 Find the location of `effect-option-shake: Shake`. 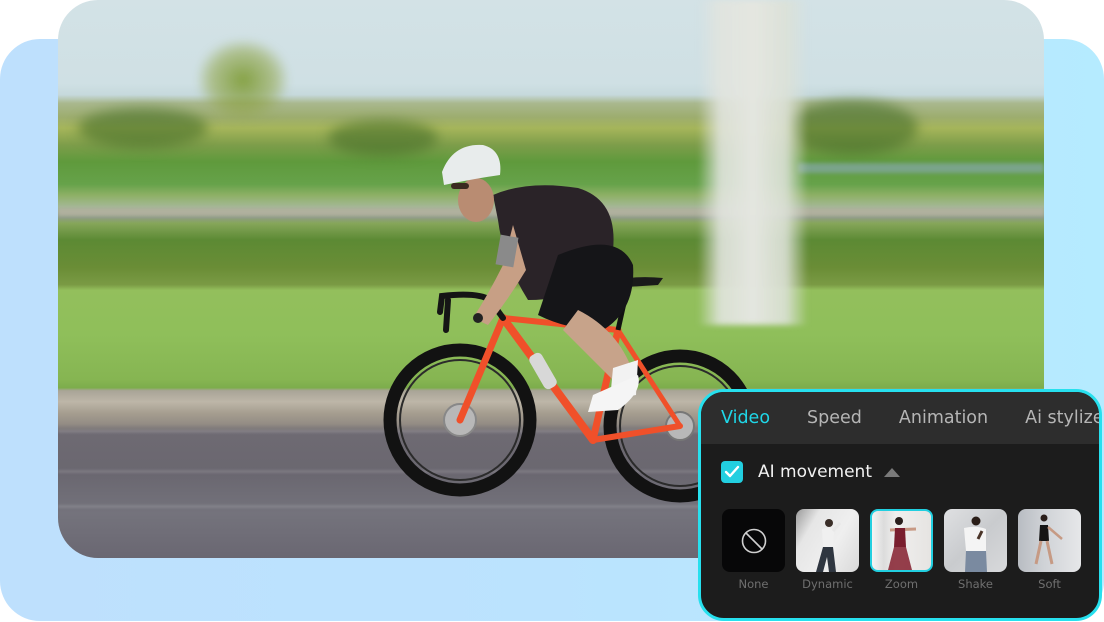

effect-option-shake: Shake is located at coordinates (975, 550).